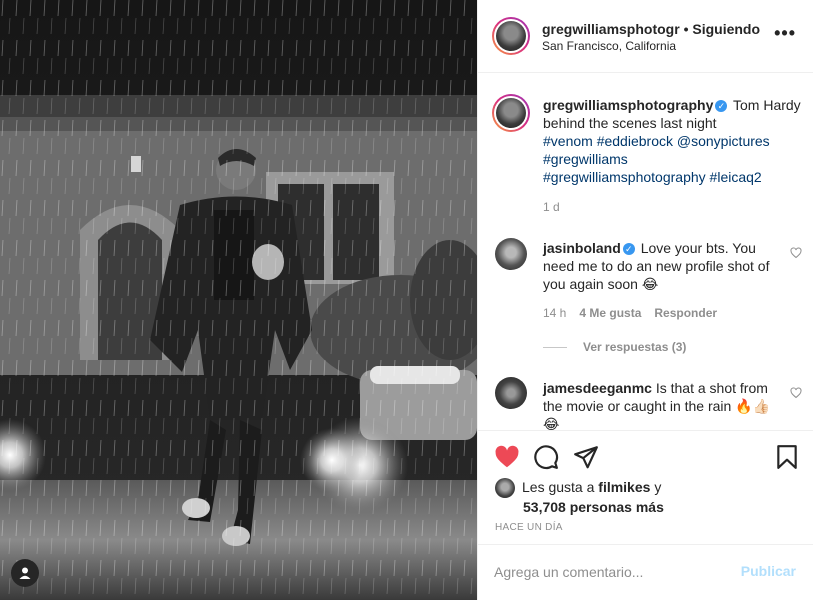 The height and width of the screenshot is (600, 813). What do you see at coordinates (726, 29) in the screenshot?
I see `following-button: Siguiendo` at bounding box center [726, 29].